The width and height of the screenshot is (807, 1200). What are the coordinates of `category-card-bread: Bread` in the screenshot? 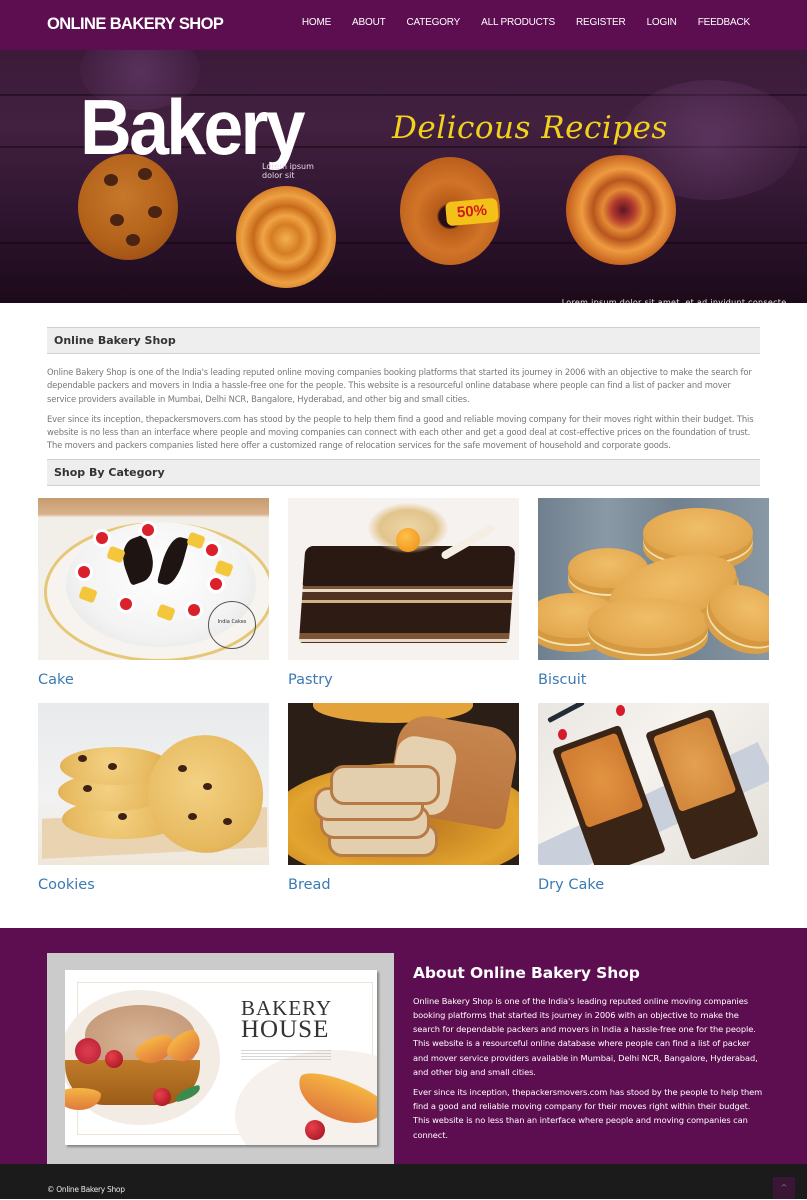 It's located at (403, 805).